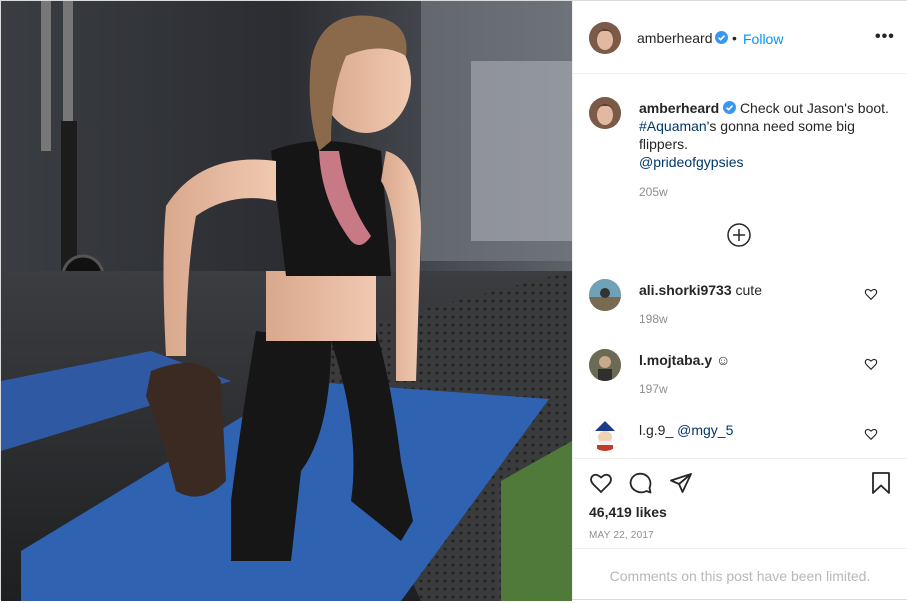 Image resolution: width=907 pixels, height=603 pixels. I want to click on comment-body: cute, so click(748, 290).